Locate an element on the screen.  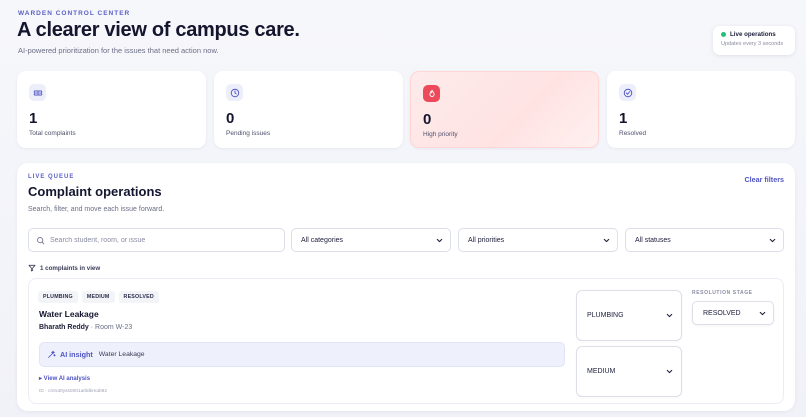
priority-filter-value: All priorities is located at coordinates (486, 240).